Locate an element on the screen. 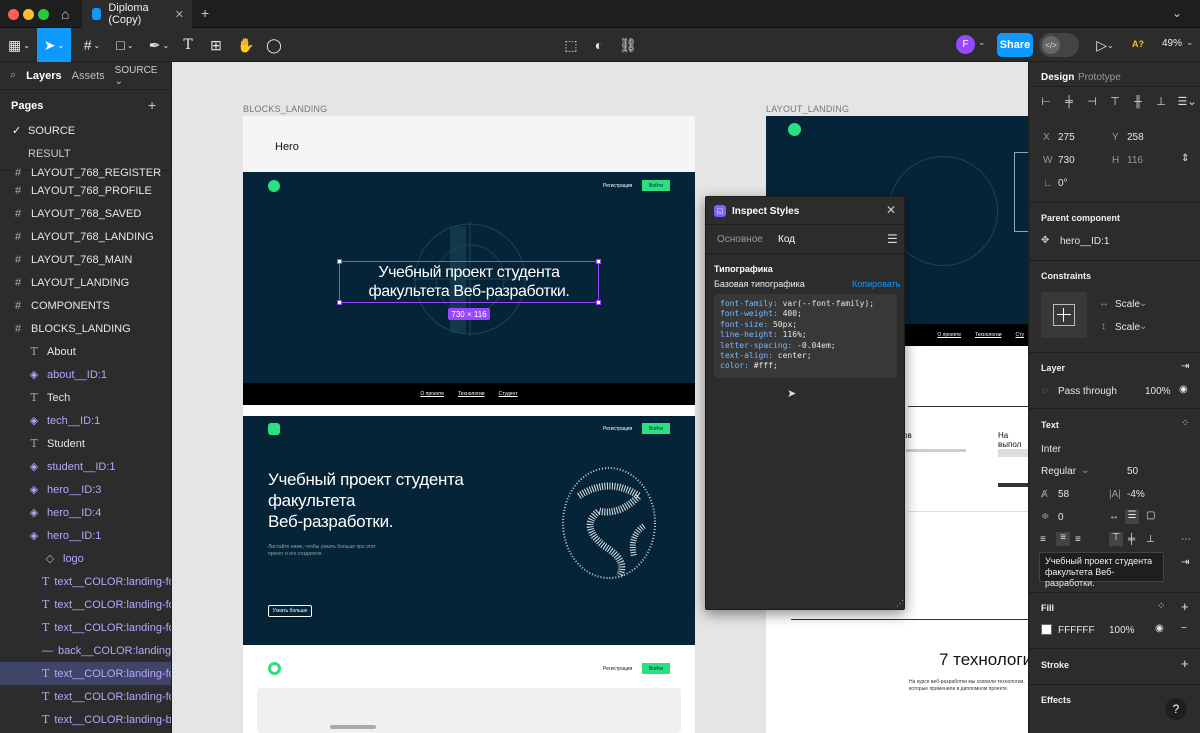  tab-prototype: Prototype is located at coordinates (1099, 77).